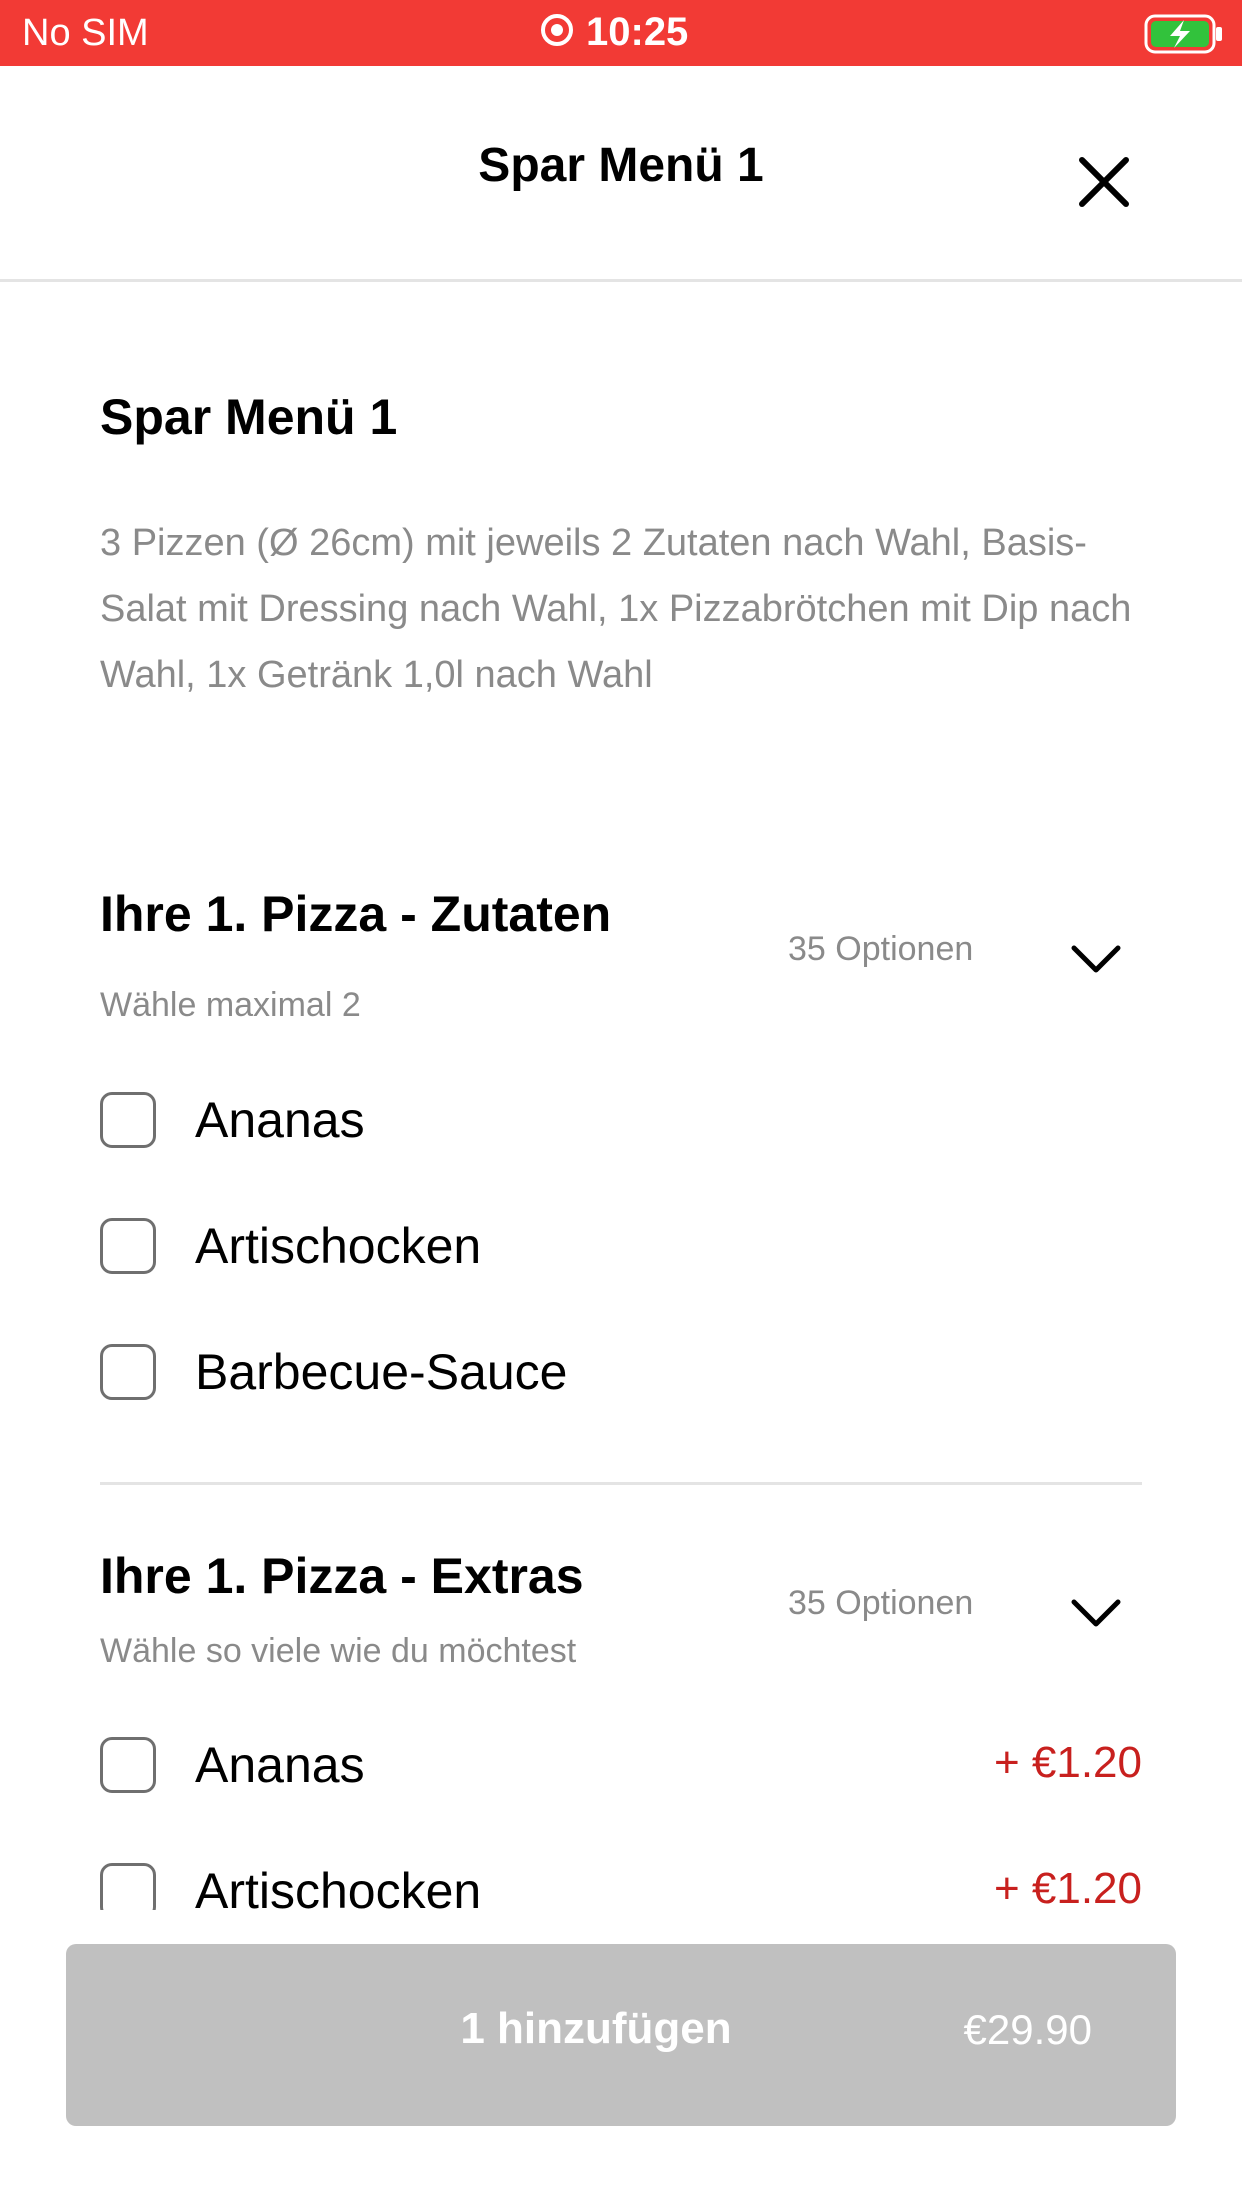 The width and height of the screenshot is (1242, 2208). I want to click on section-count-extras: 35 Optionen, so click(881, 1603).